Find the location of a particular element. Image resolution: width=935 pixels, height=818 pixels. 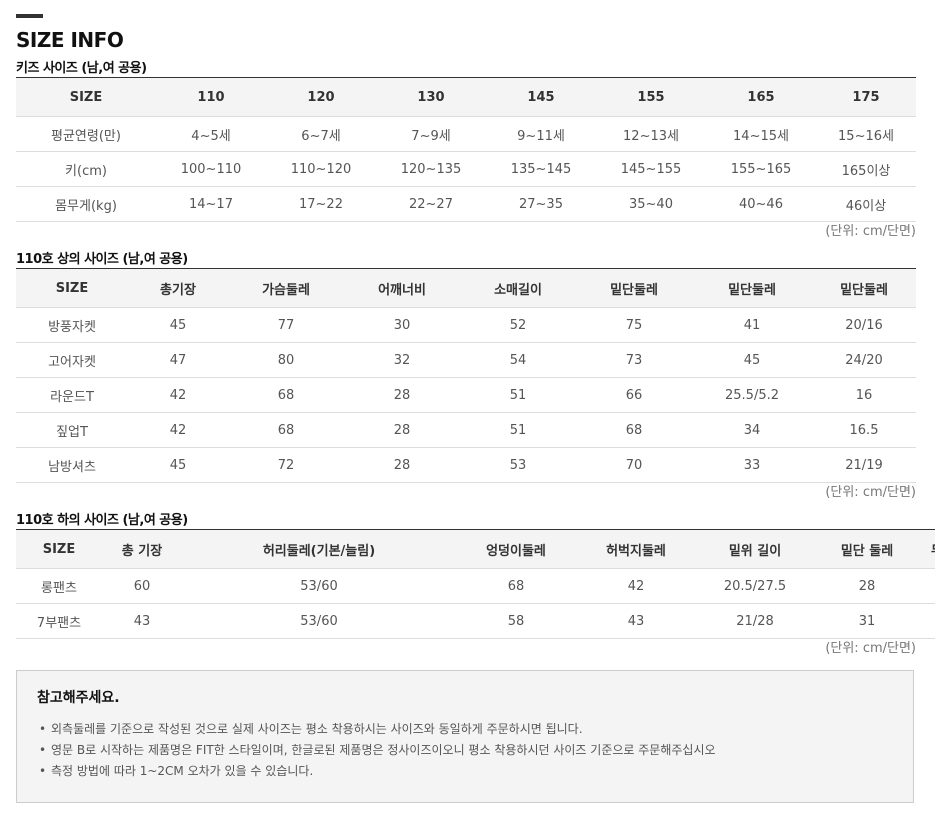

column-header: 밑단 둘레 is located at coordinates (867, 549).